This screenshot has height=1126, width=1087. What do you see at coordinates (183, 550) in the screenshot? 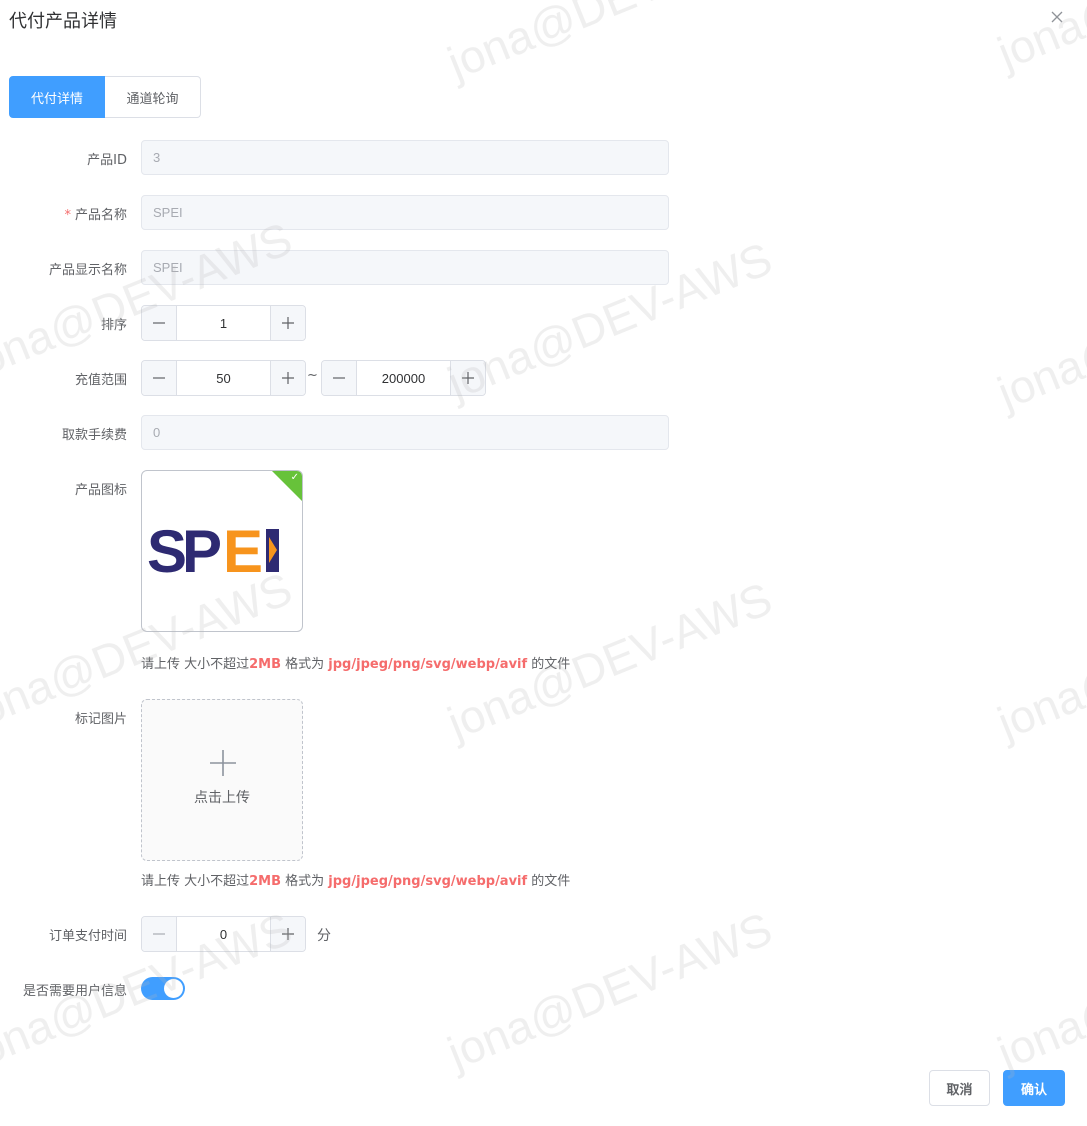
I see `svg-text: SP` at bounding box center [183, 550].